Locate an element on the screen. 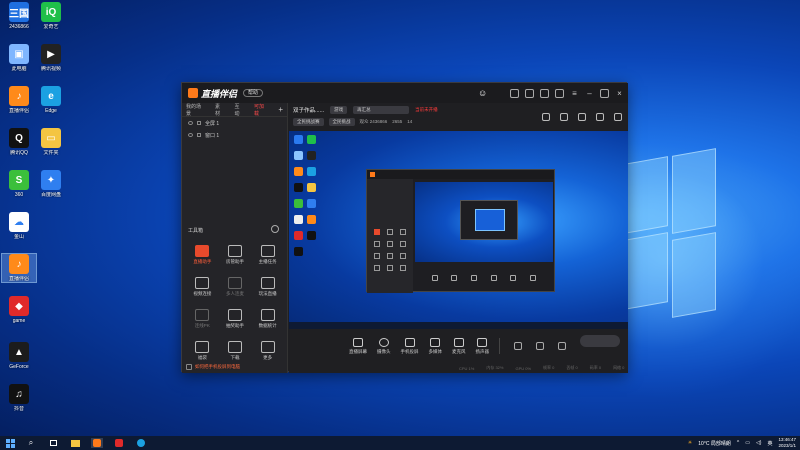 This screenshot has height=450, width=800. add-scene-icon: + is located at coordinates (280, 109).